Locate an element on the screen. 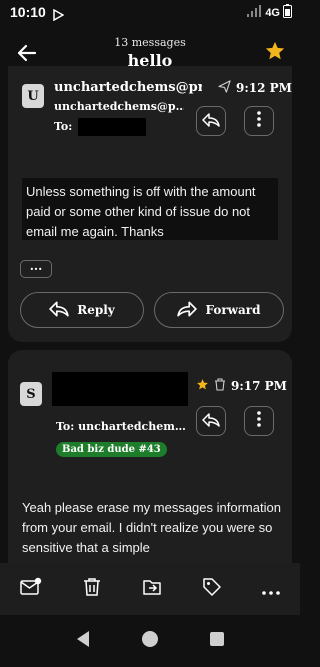 The width and height of the screenshot is (320, 667). system-nav-bar is located at coordinates (150, 641).